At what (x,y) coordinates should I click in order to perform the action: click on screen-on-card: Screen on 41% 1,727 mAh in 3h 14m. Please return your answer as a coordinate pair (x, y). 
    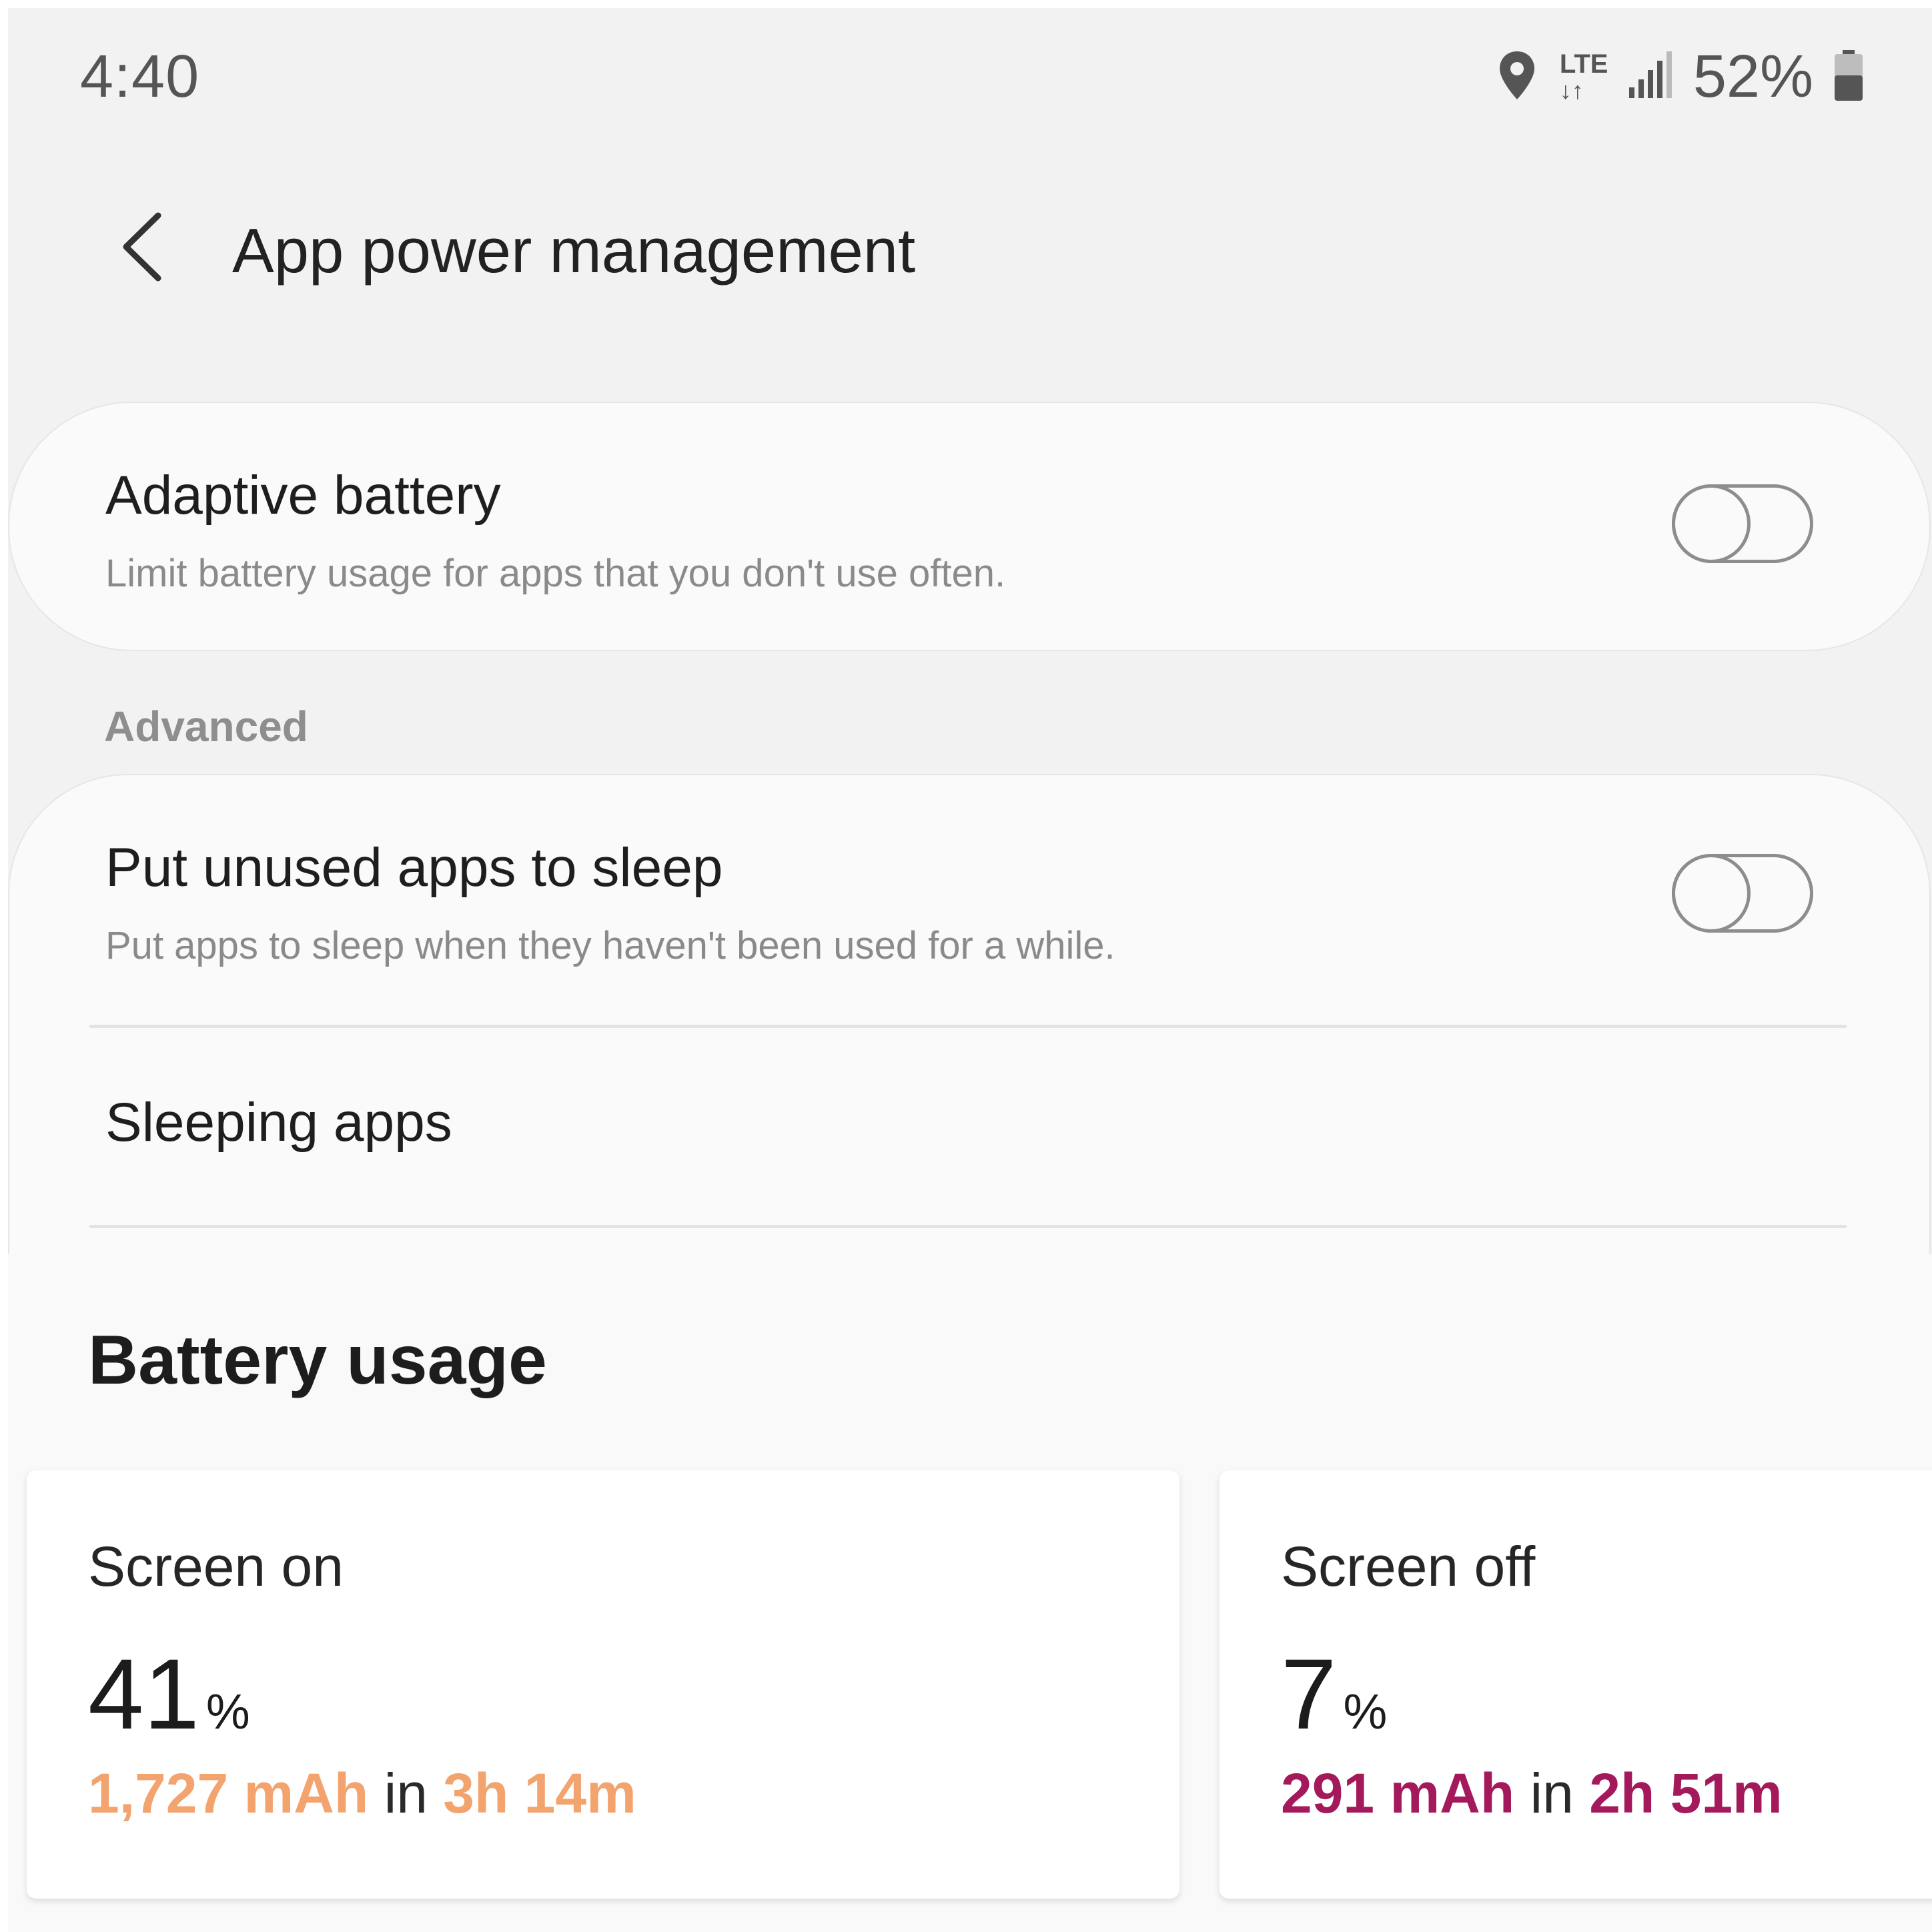
    Looking at the image, I should click on (603, 1684).